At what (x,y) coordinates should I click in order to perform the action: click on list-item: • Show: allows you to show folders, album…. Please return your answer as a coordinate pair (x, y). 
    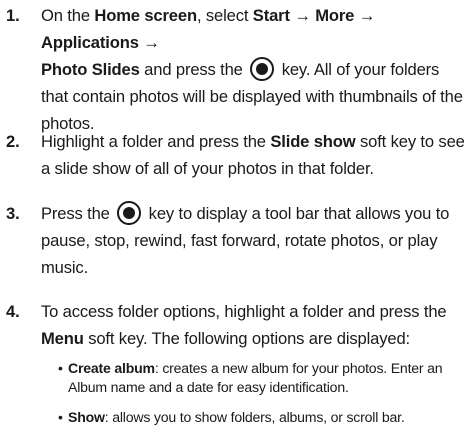
    Looking at the image, I should click on (264, 417).